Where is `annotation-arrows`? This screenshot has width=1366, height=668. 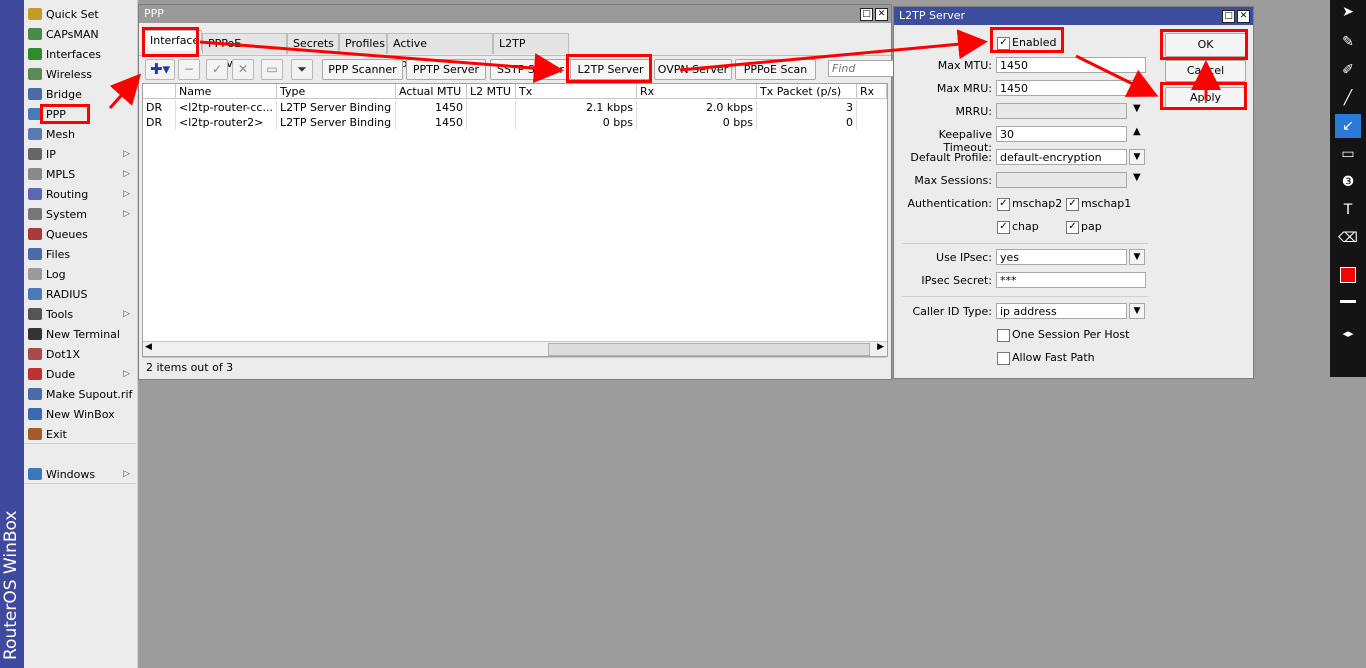 annotation-arrows is located at coordinates (664, 69).